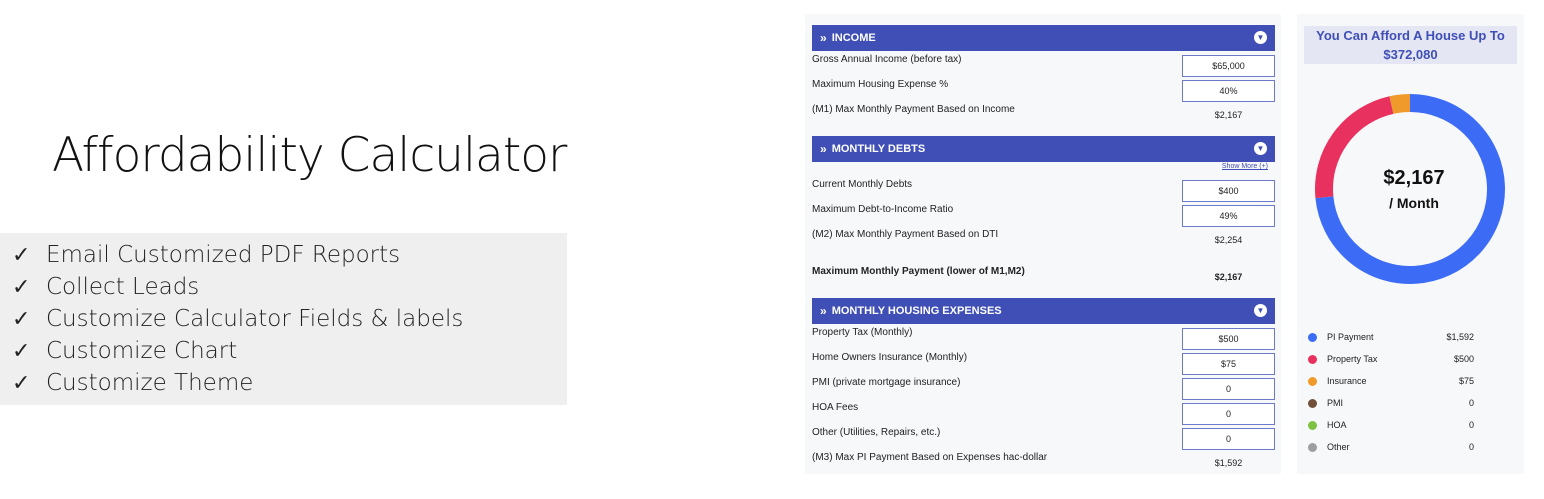  I want to click on property-tax-label: Property Tax (Monthly), so click(862, 332).